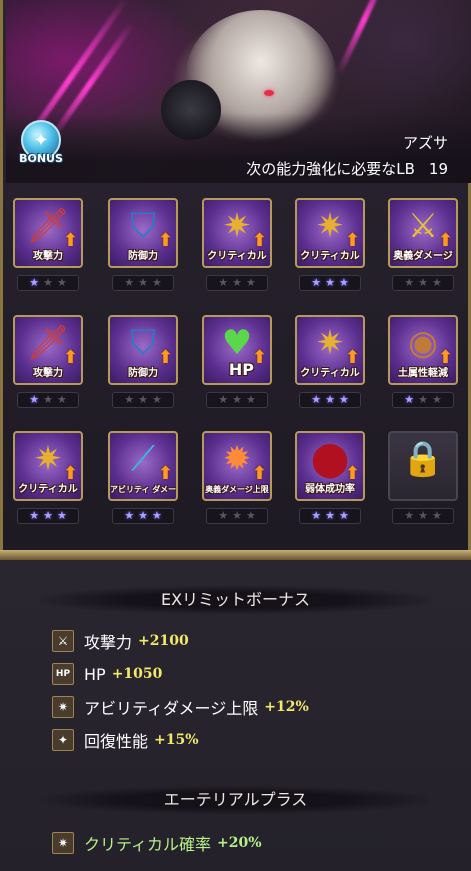 The width and height of the screenshot is (471, 871). I want to click on skill-label: 奥義ダメージ上限, so click(237, 489).